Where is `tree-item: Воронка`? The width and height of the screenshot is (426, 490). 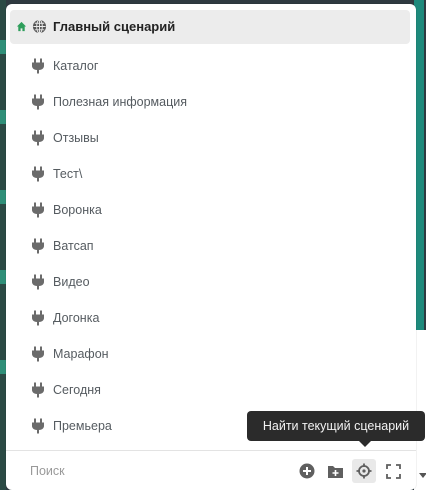 tree-item: Воронка is located at coordinates (210, 210).